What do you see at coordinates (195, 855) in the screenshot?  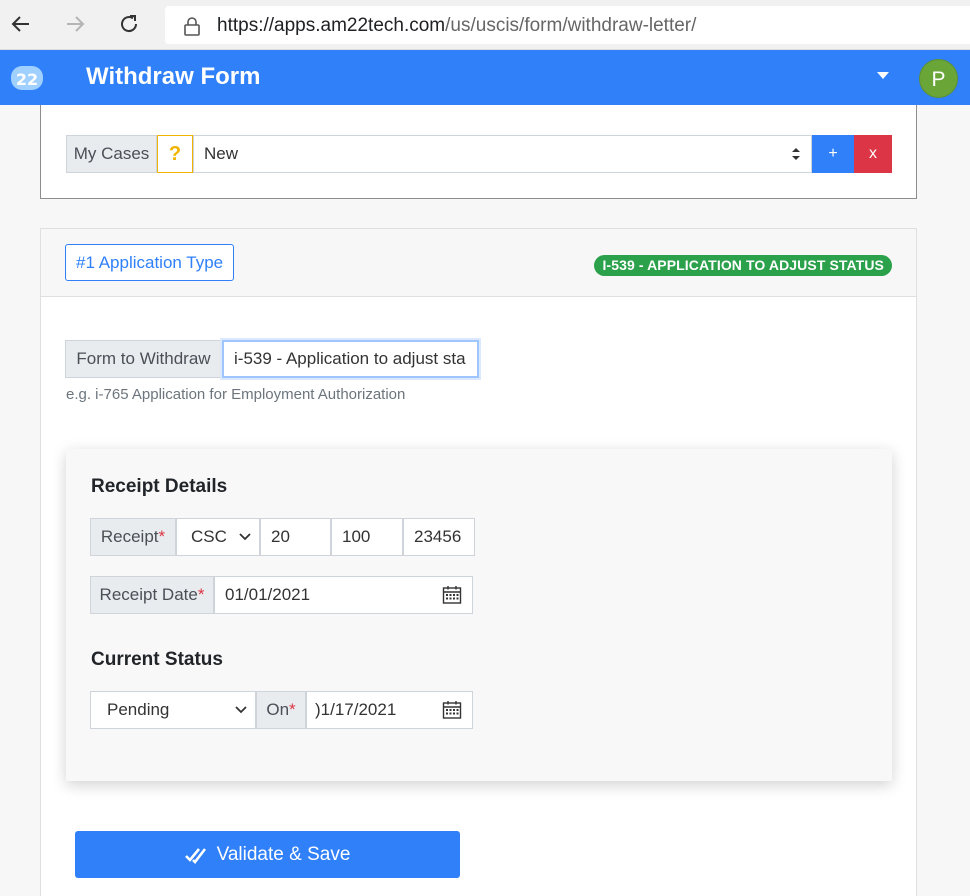 I see `double-check-icon` at bounding box center [195, 855].